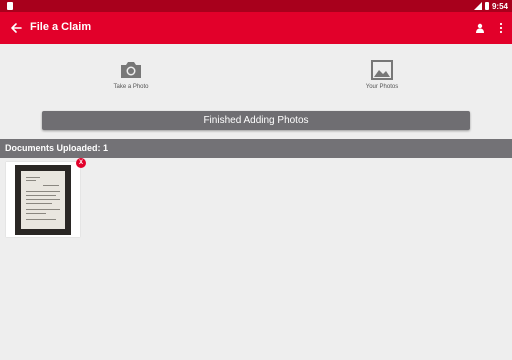  Describe the element at coordinates (486, 6) in the screenshot. I see `battery-icon` at that location.